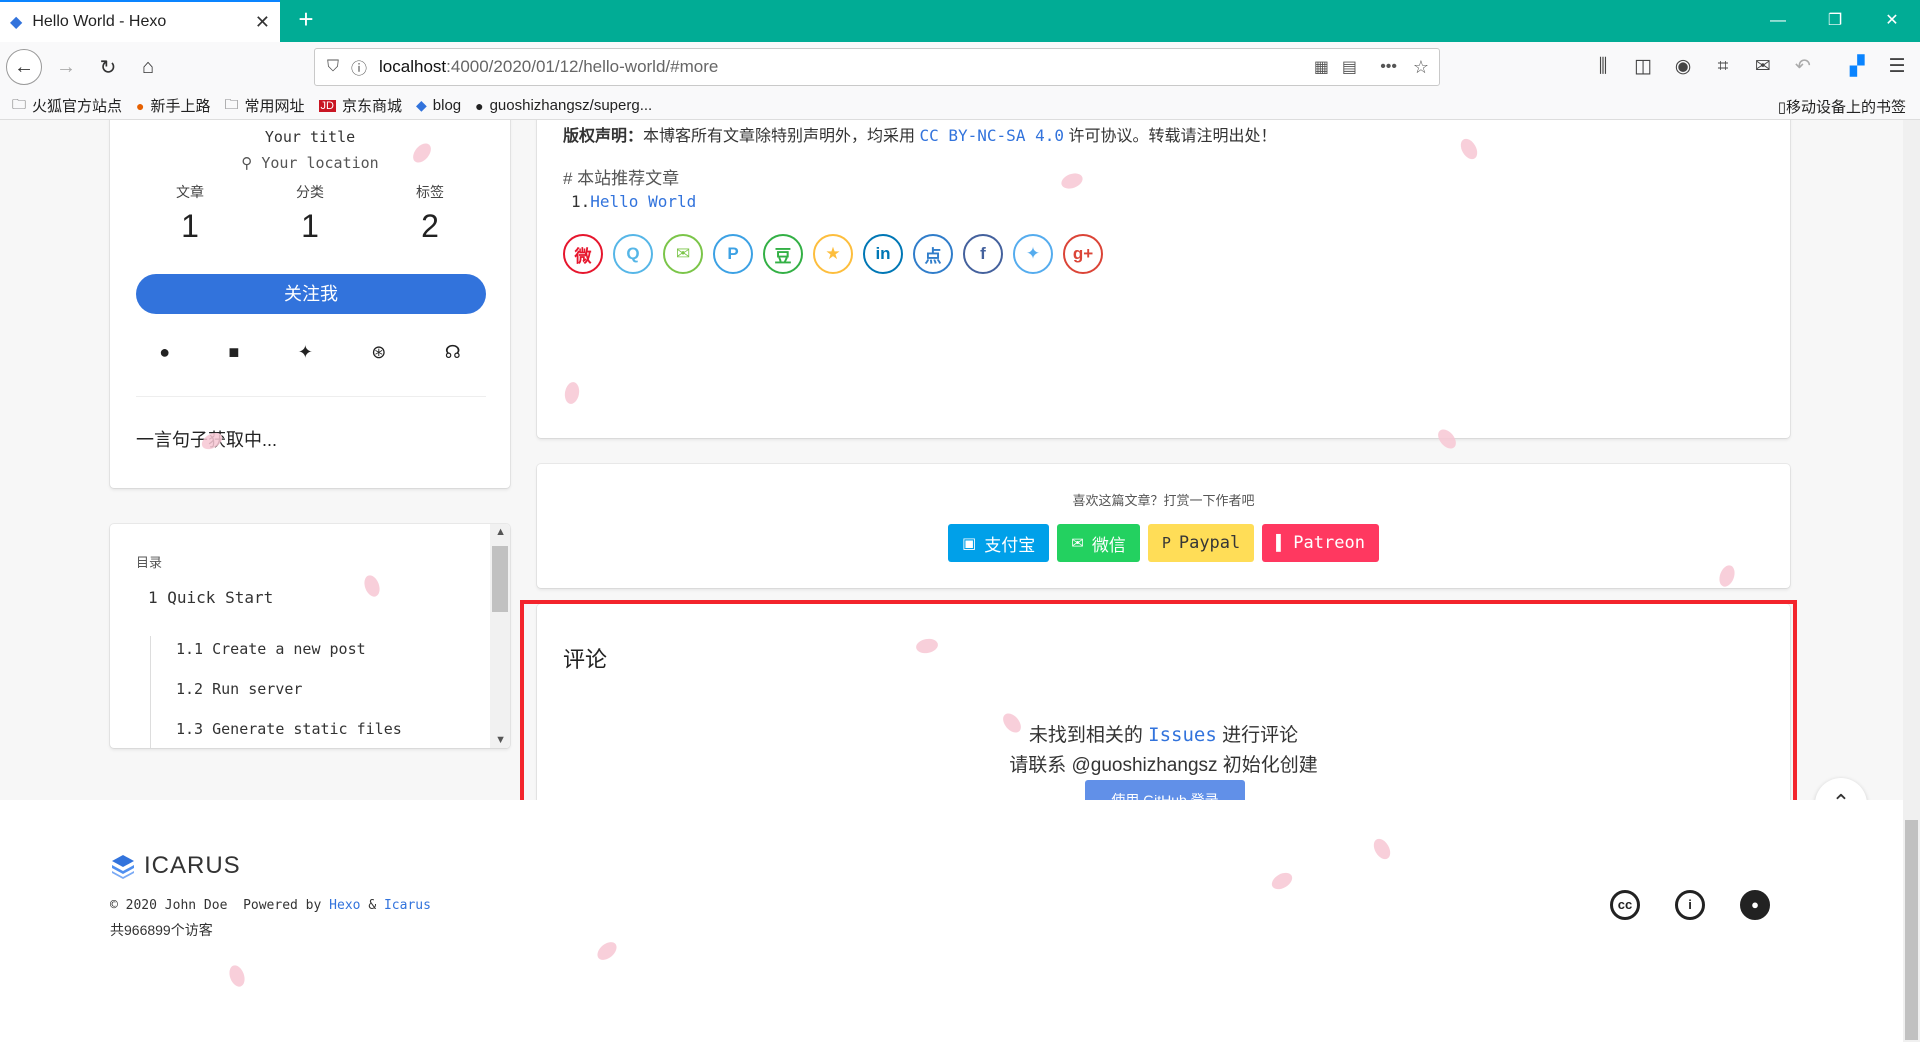 This screenshot has width=1920, height=1042. Describe the element at coordinates (67, 106) in the screenshot. I see `bookmark-item: 🗀 火狐官方站点` at that location.